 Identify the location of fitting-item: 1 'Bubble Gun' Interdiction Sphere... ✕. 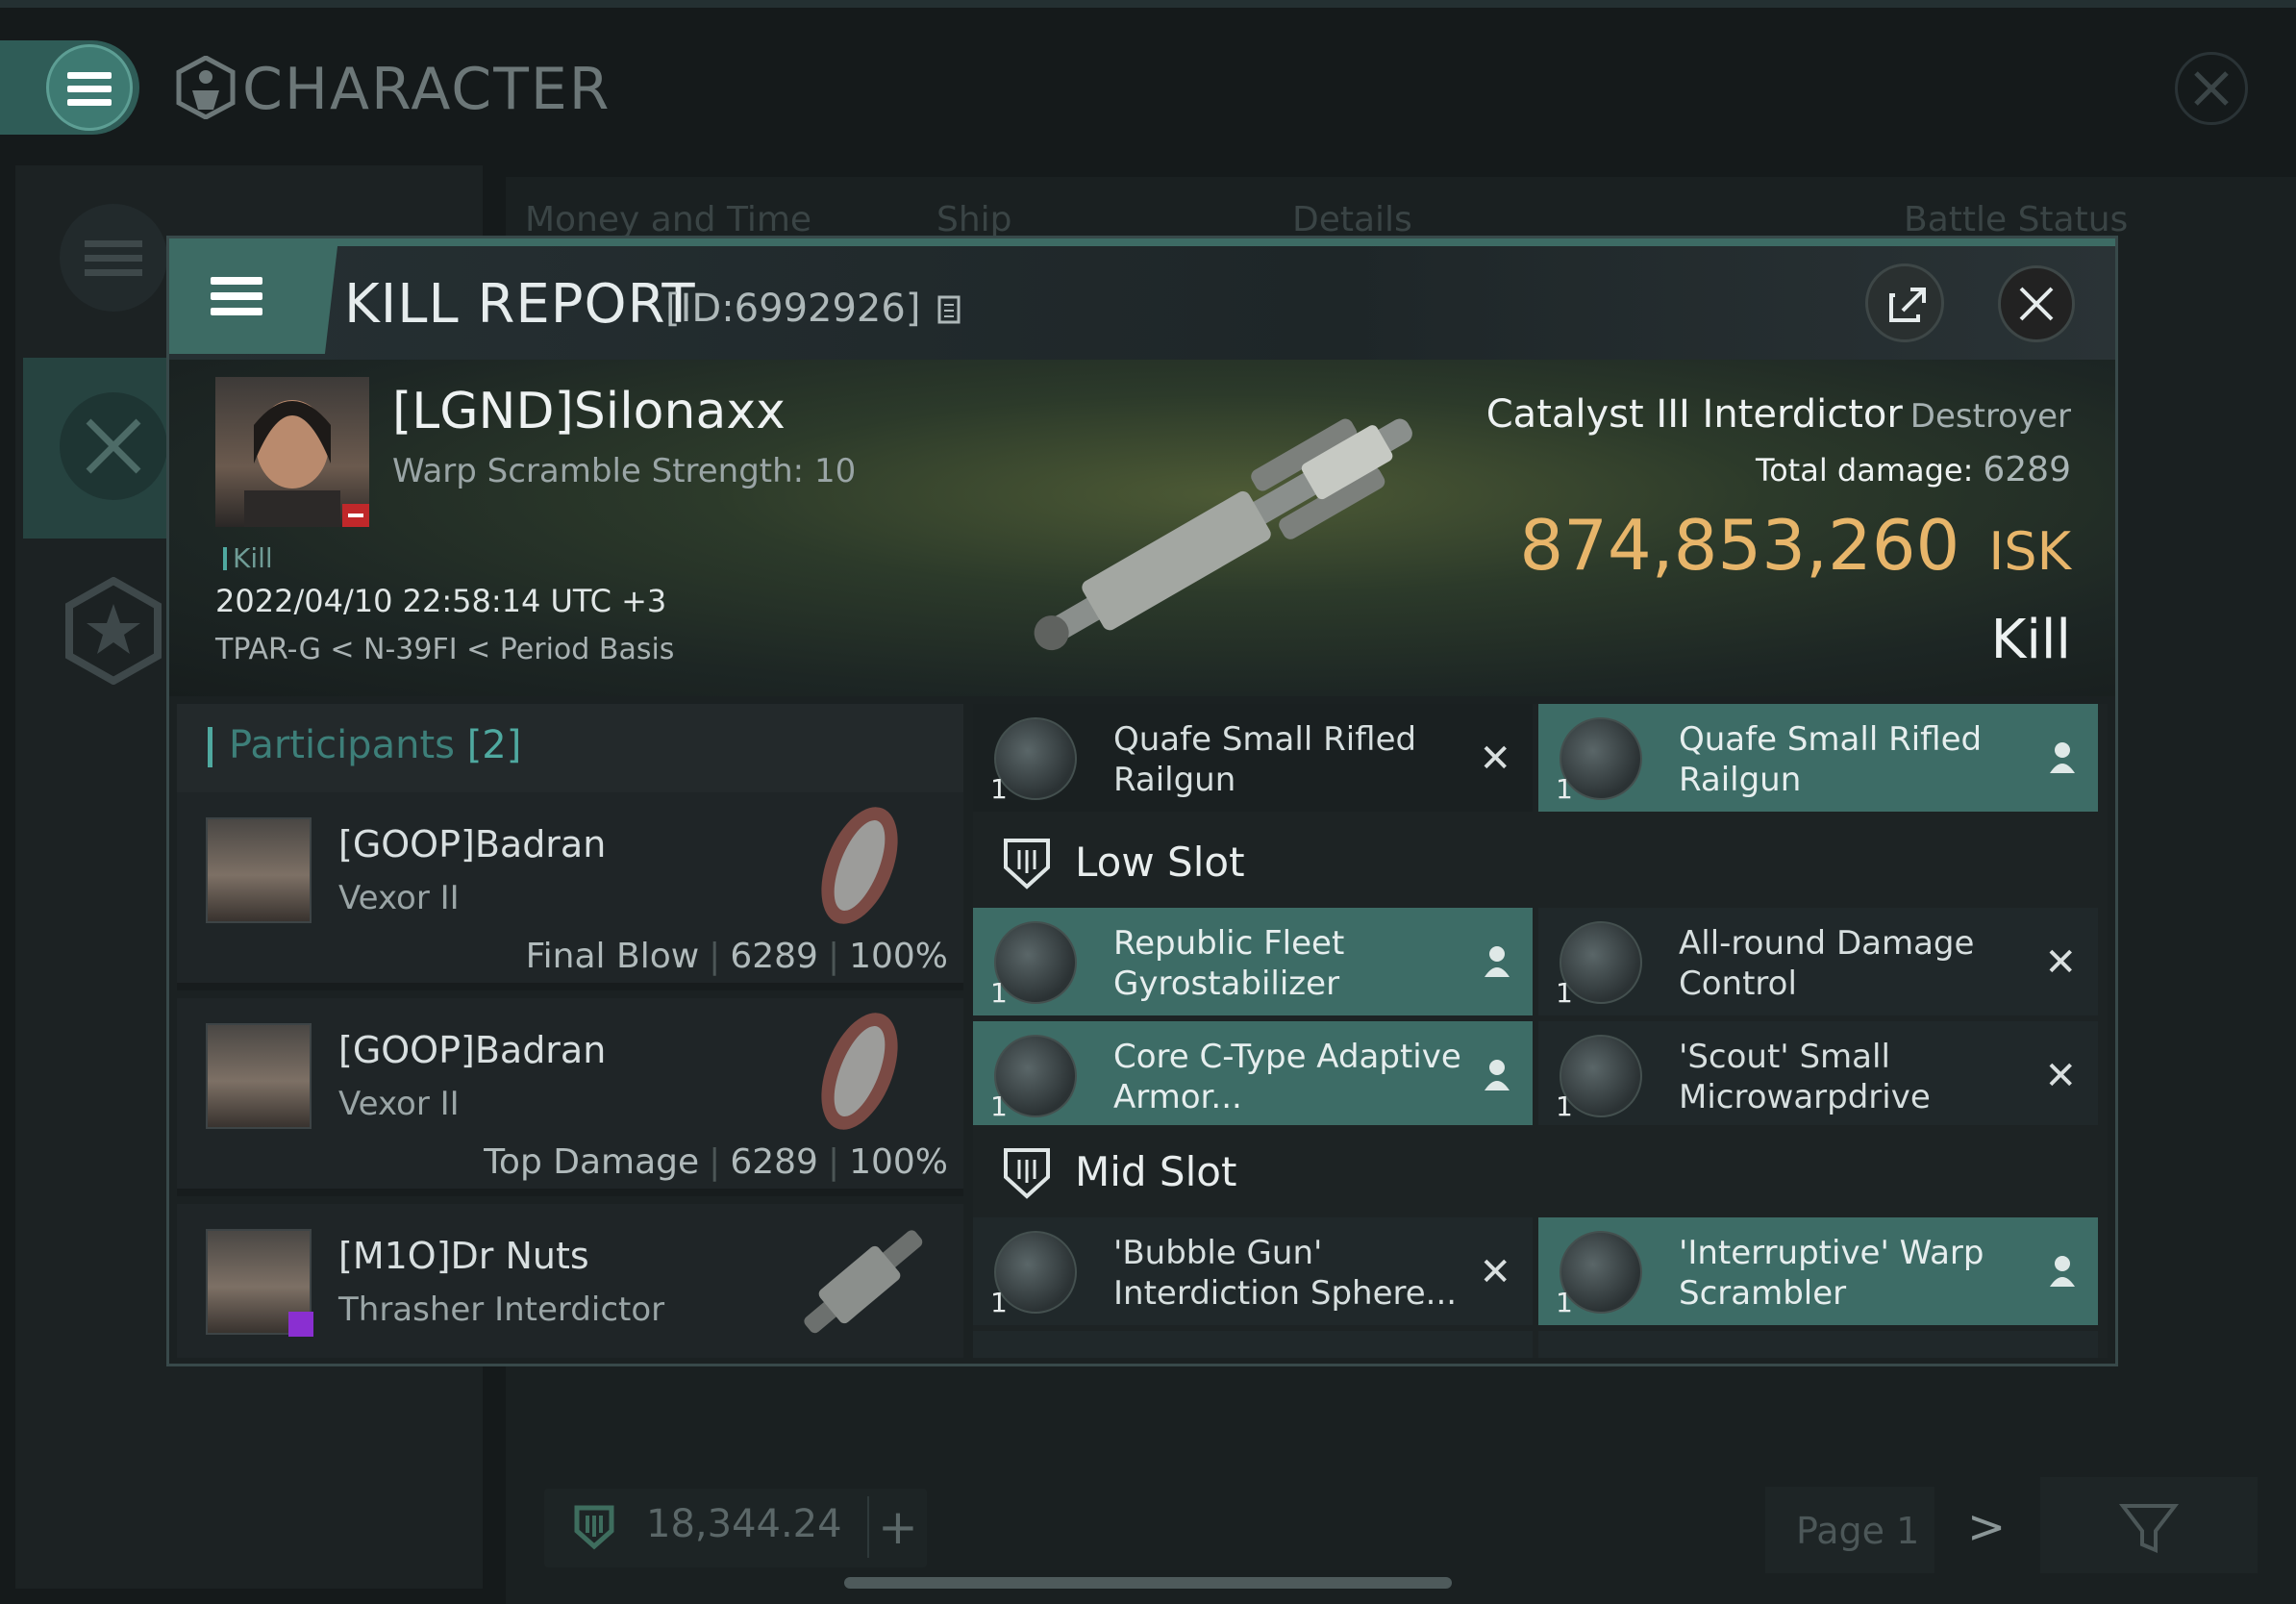
(1253, 1271).